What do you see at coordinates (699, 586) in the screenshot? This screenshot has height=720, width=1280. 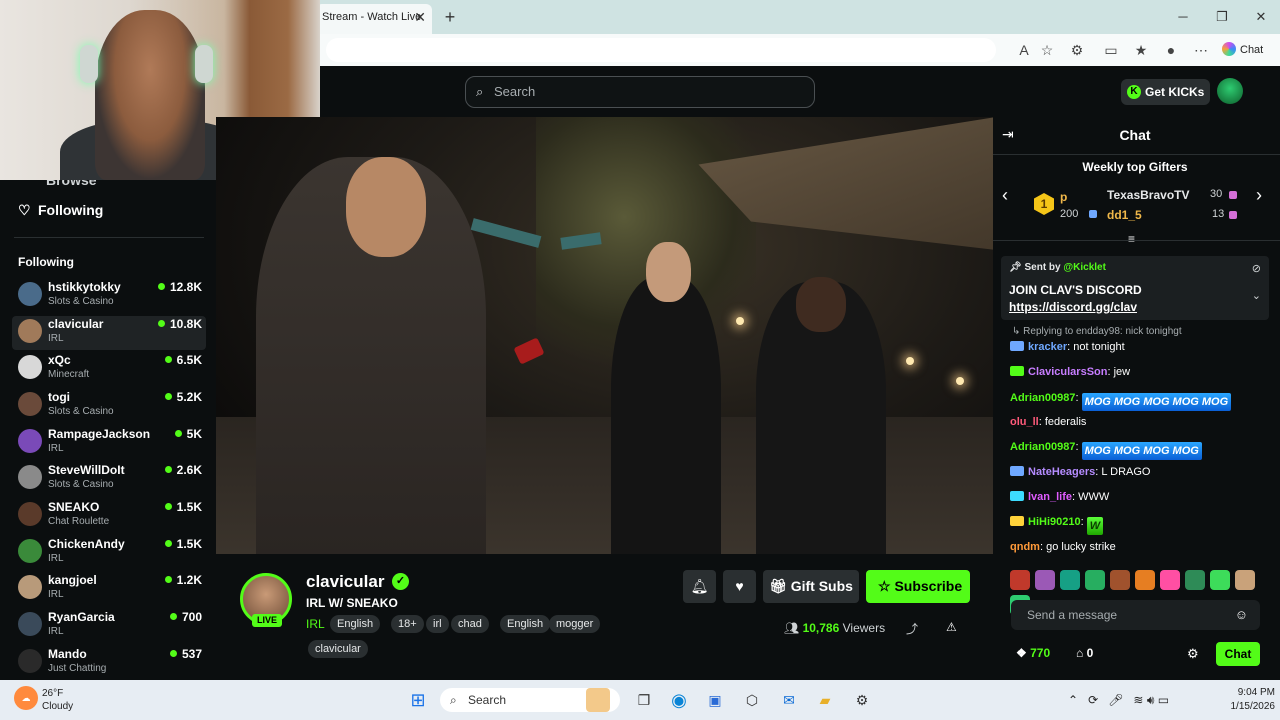 I see `notification-bell-button: 🔔︎` at bounding box center [699, 586].